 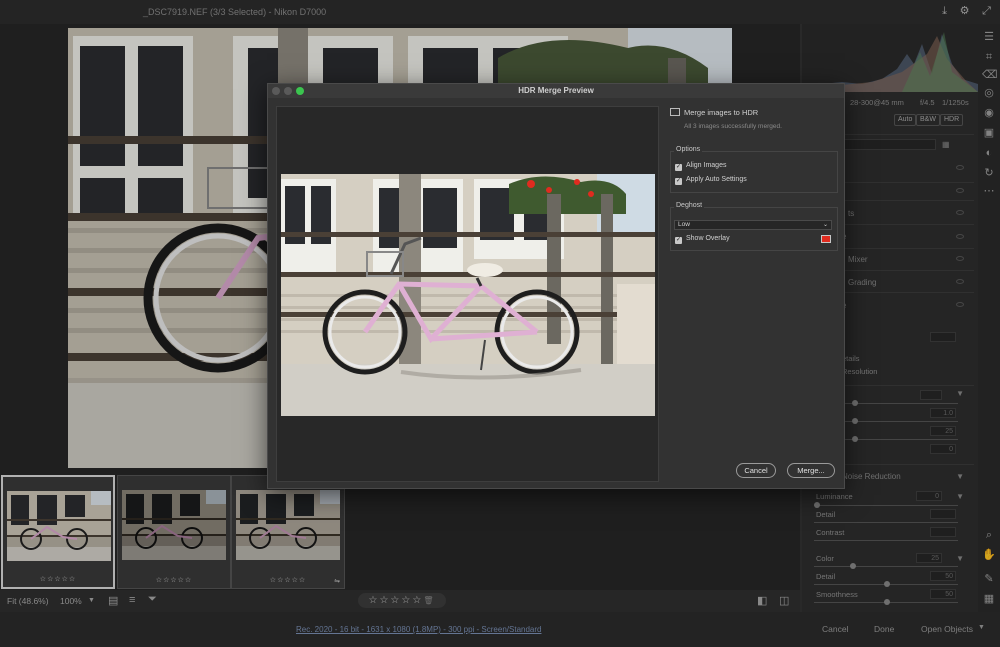 I want to click on deghost-select: Low ⌄, so click(x=753, y=225).